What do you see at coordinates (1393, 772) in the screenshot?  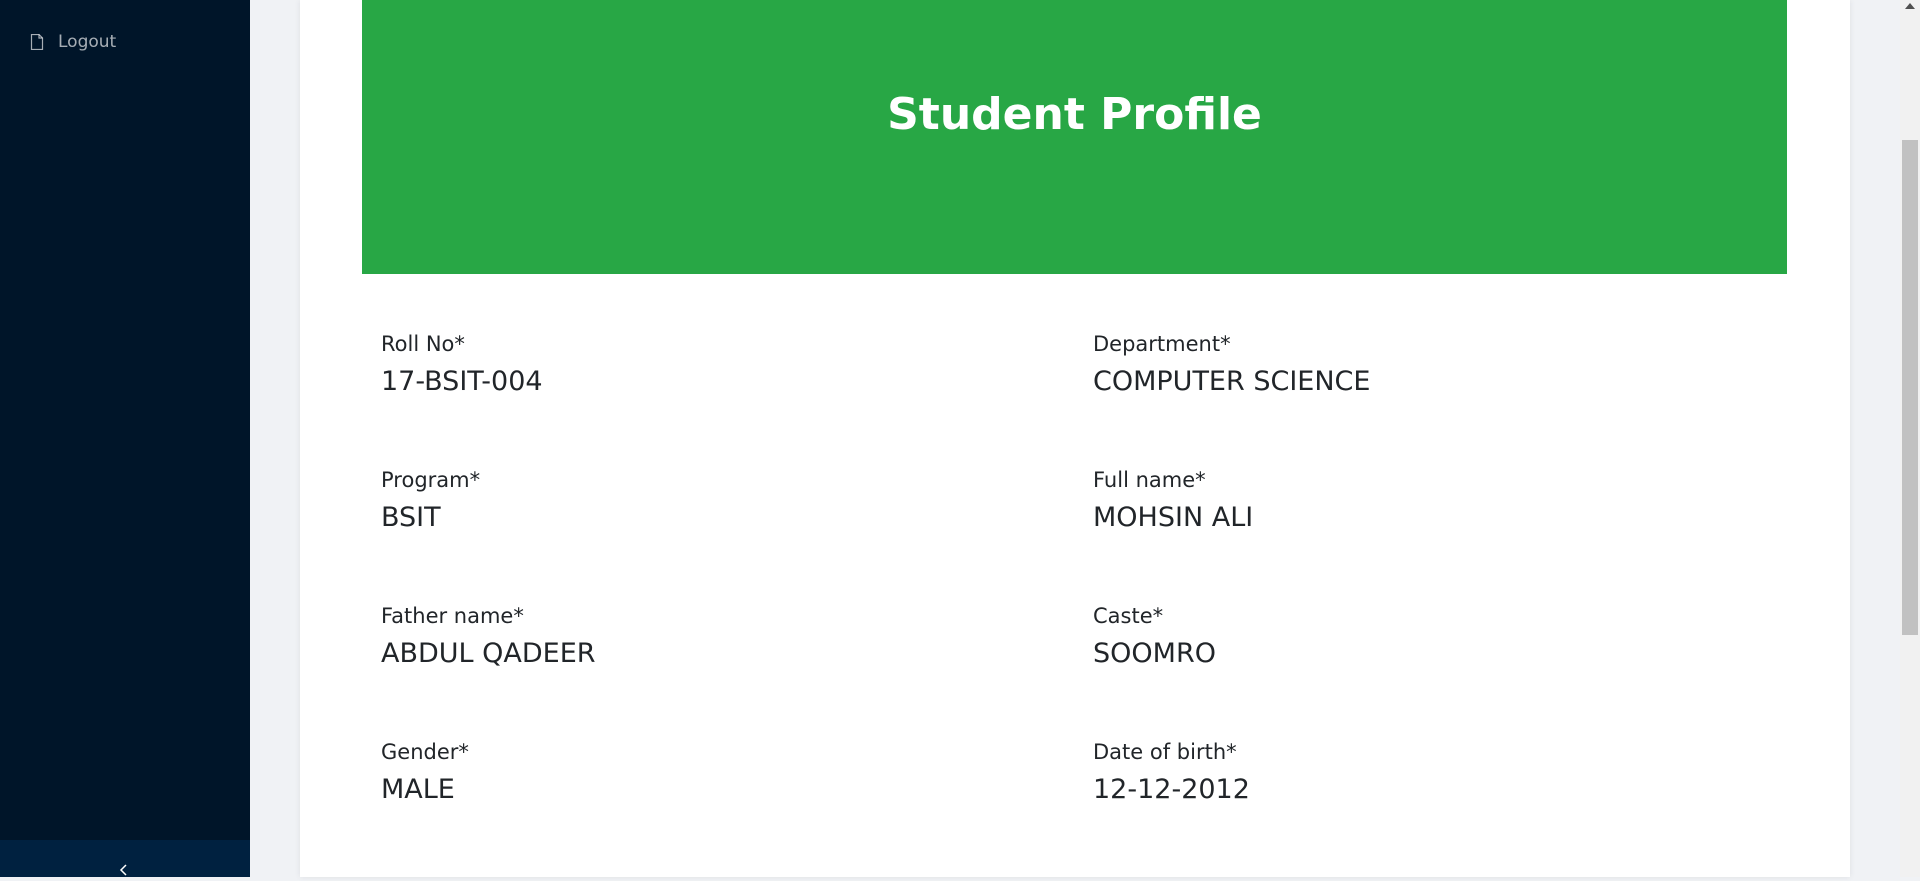 I see `field-date-of-birth: Date of birth* 12-12-2012` at bounding box center [1393, 772].